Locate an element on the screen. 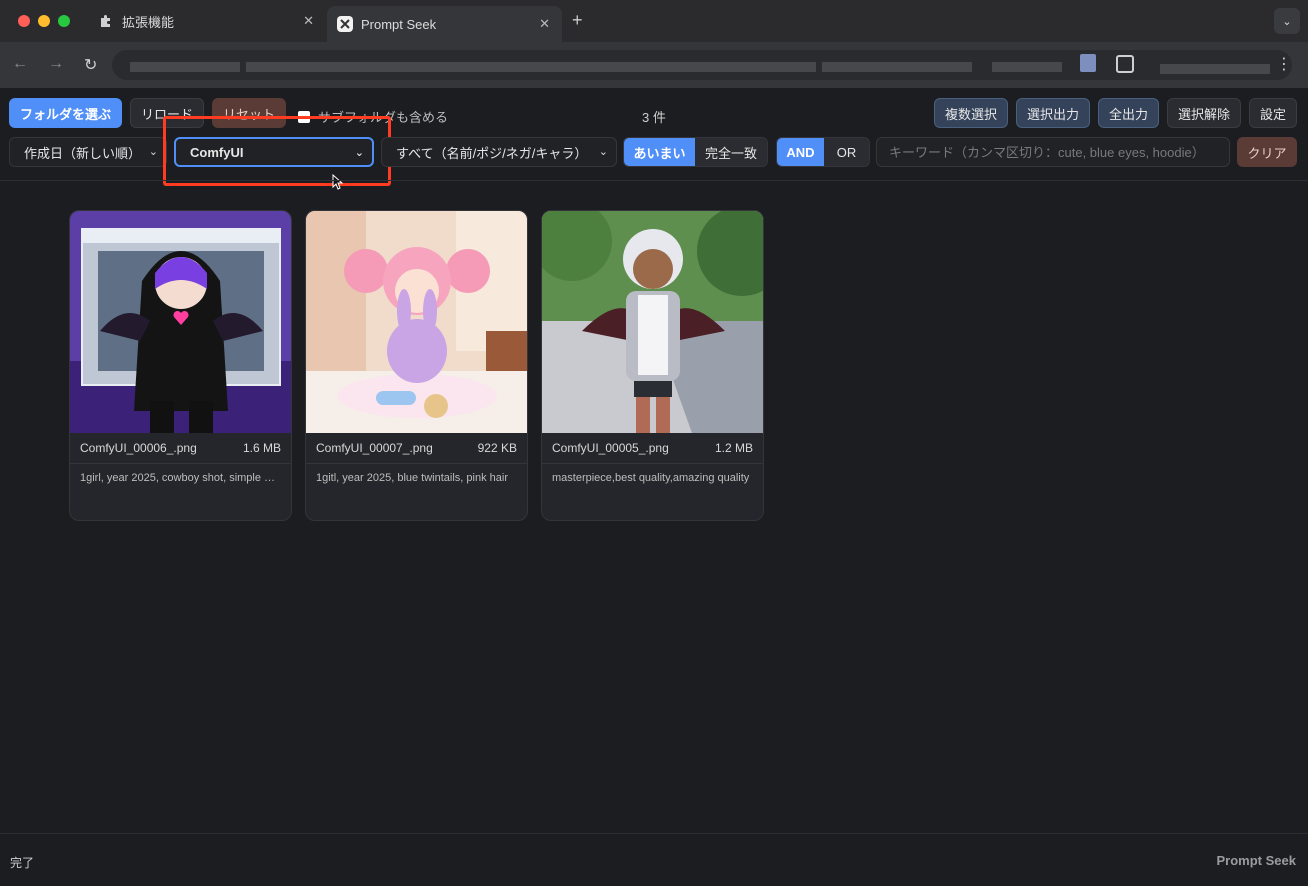  status-text: 完了 is located at coordinates (22, 863).